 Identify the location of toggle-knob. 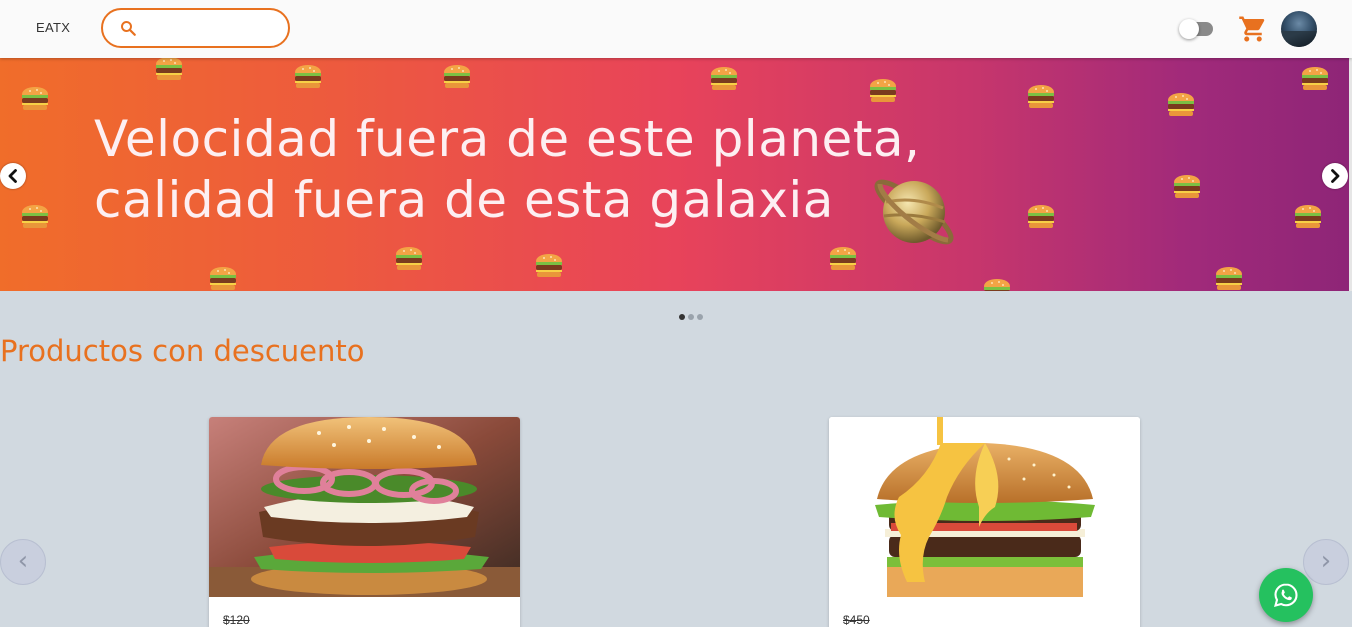
(1189, 29).